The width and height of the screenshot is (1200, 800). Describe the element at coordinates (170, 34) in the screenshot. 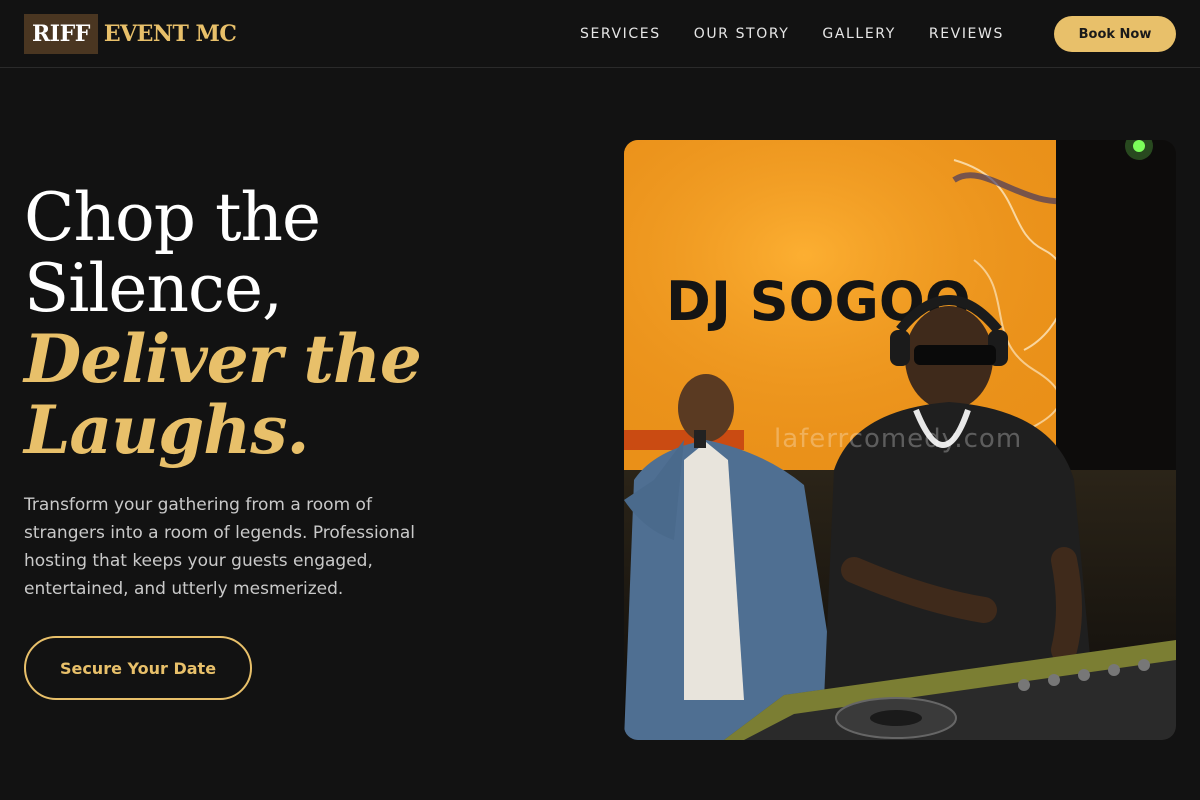

I see `logo-wordmark: EVENT MC` at that location.